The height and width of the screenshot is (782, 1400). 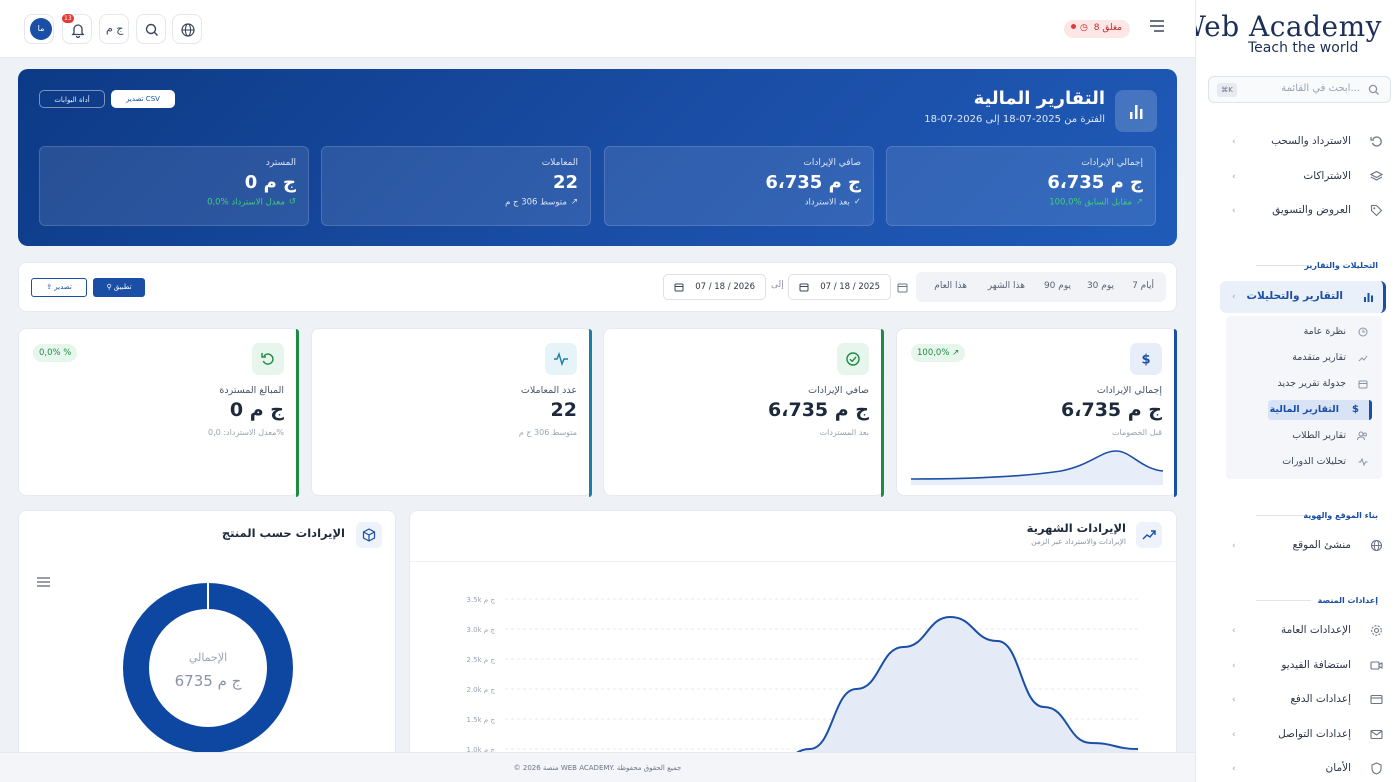 I want to click on sidebar-search: ابحث في القائمة... ⌘K, so click(x=1299, y=89).